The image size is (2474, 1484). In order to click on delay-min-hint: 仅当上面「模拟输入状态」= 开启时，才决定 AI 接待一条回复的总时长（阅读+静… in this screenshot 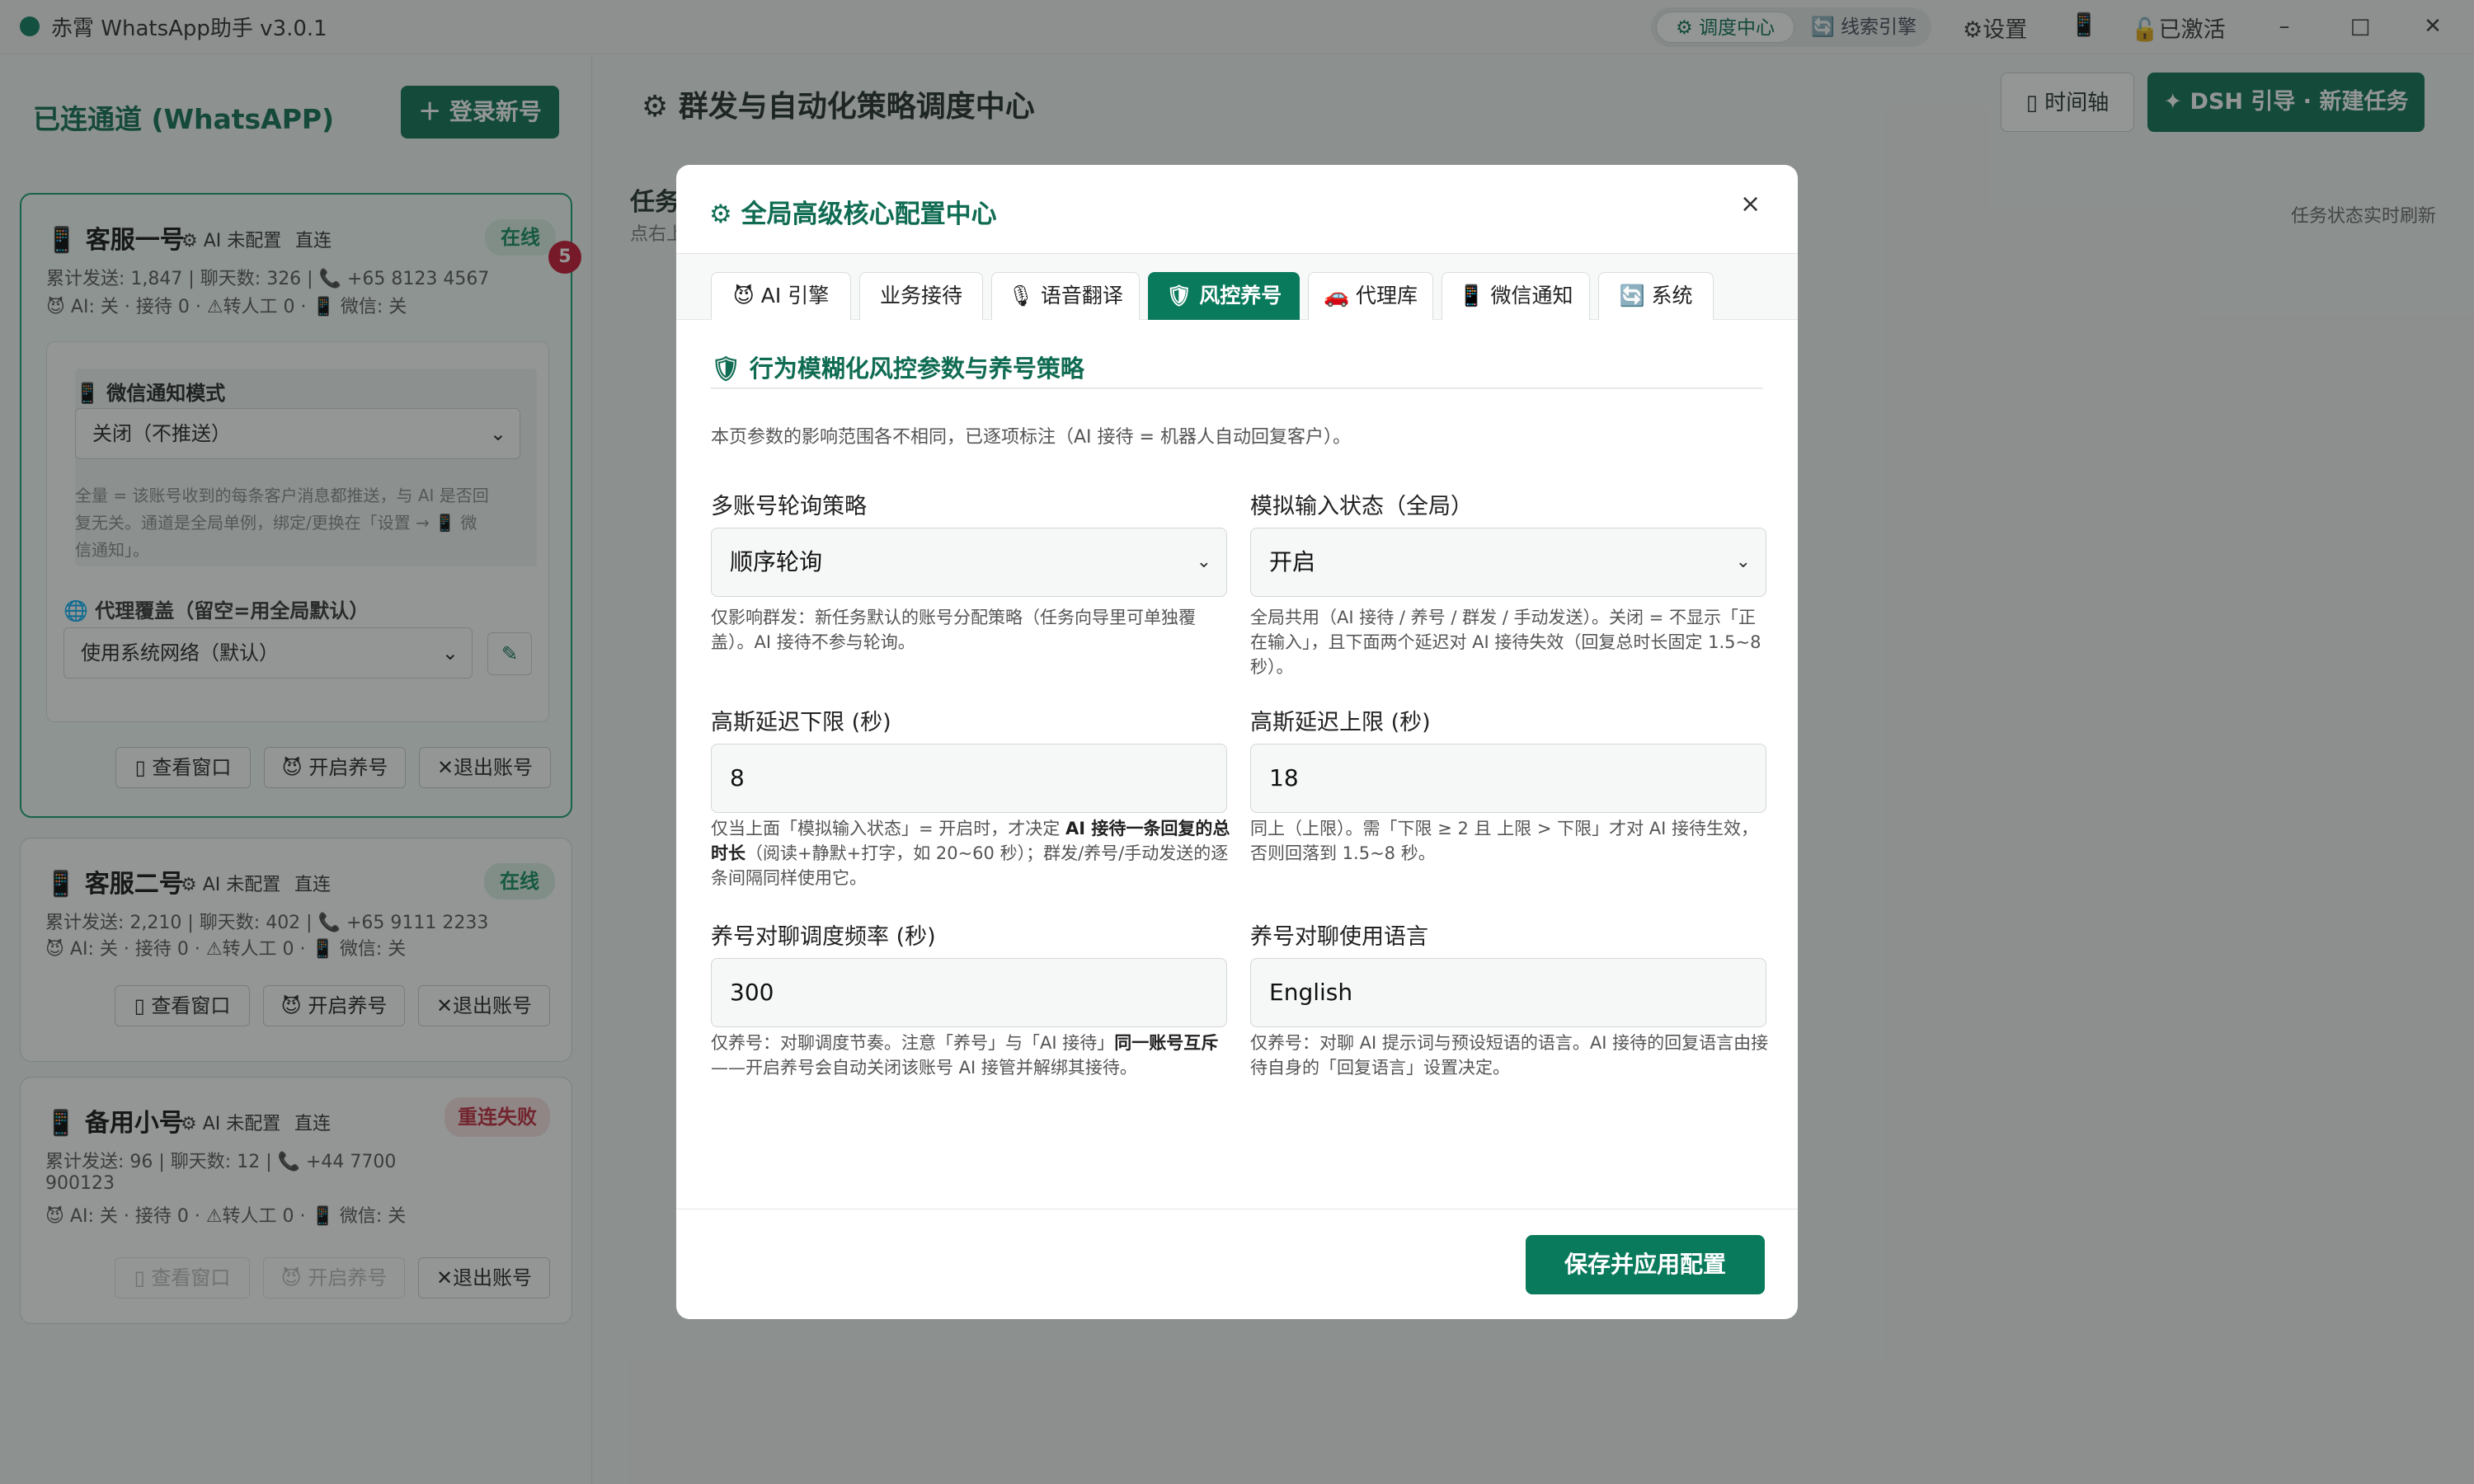, I will do `click(970, 853)`.